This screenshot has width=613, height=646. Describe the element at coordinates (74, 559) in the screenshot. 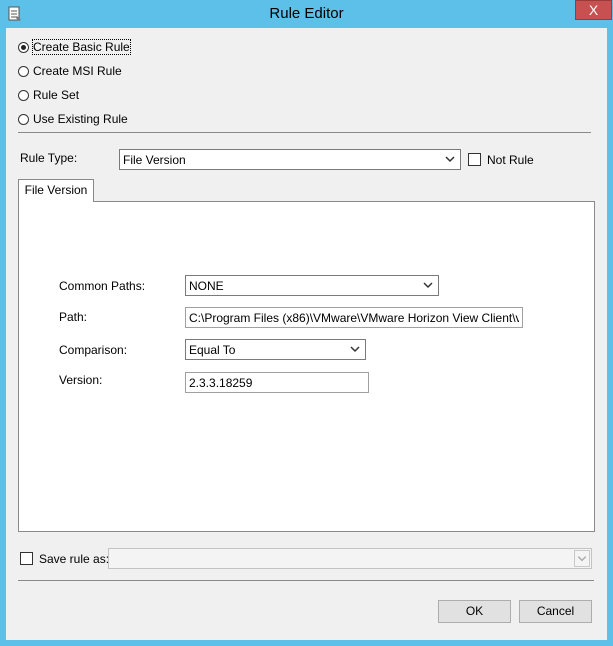

I see `save-rule-label: Save rule as:` at that location.